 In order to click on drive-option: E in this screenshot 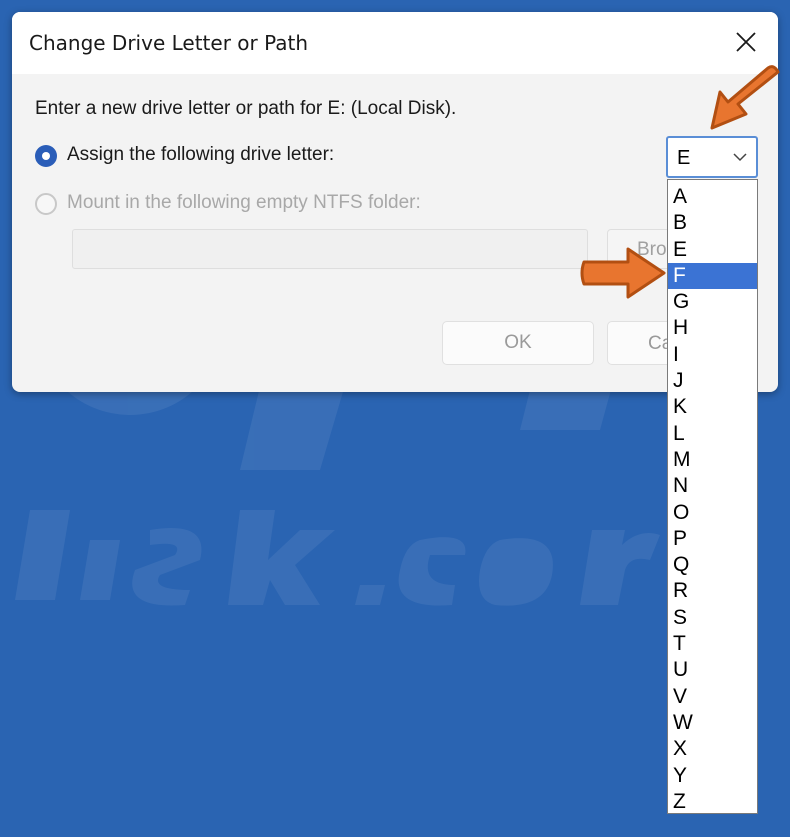, I will do `click(712, 250)`.